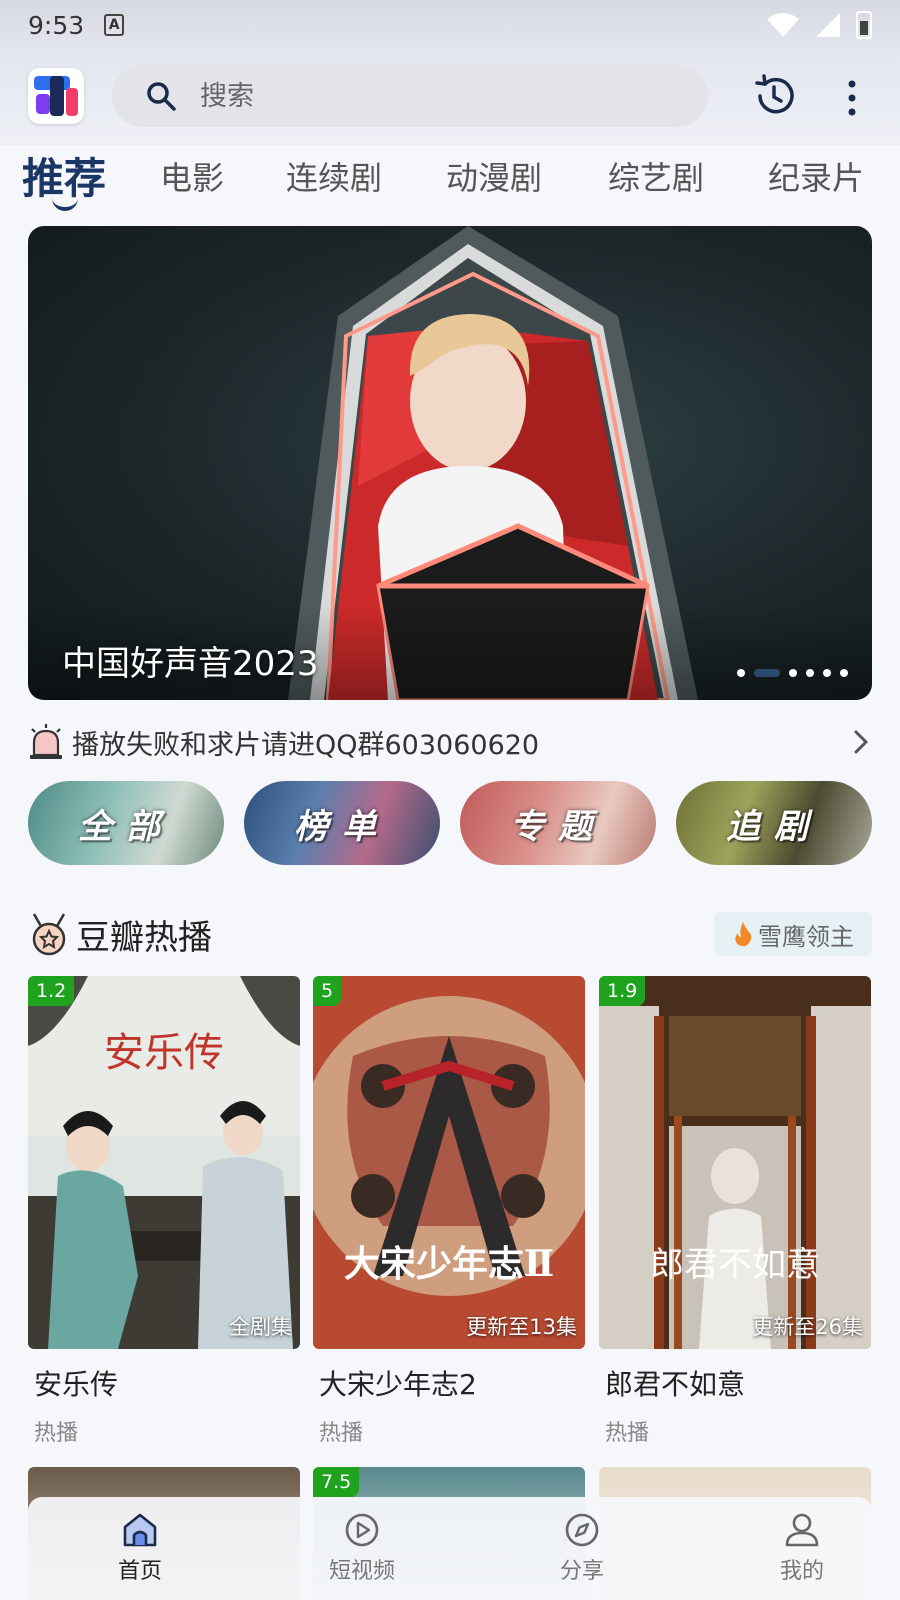 The width and height of the screenshot is (900, 1600). I want to click on signal-icon, so click(828, 25).